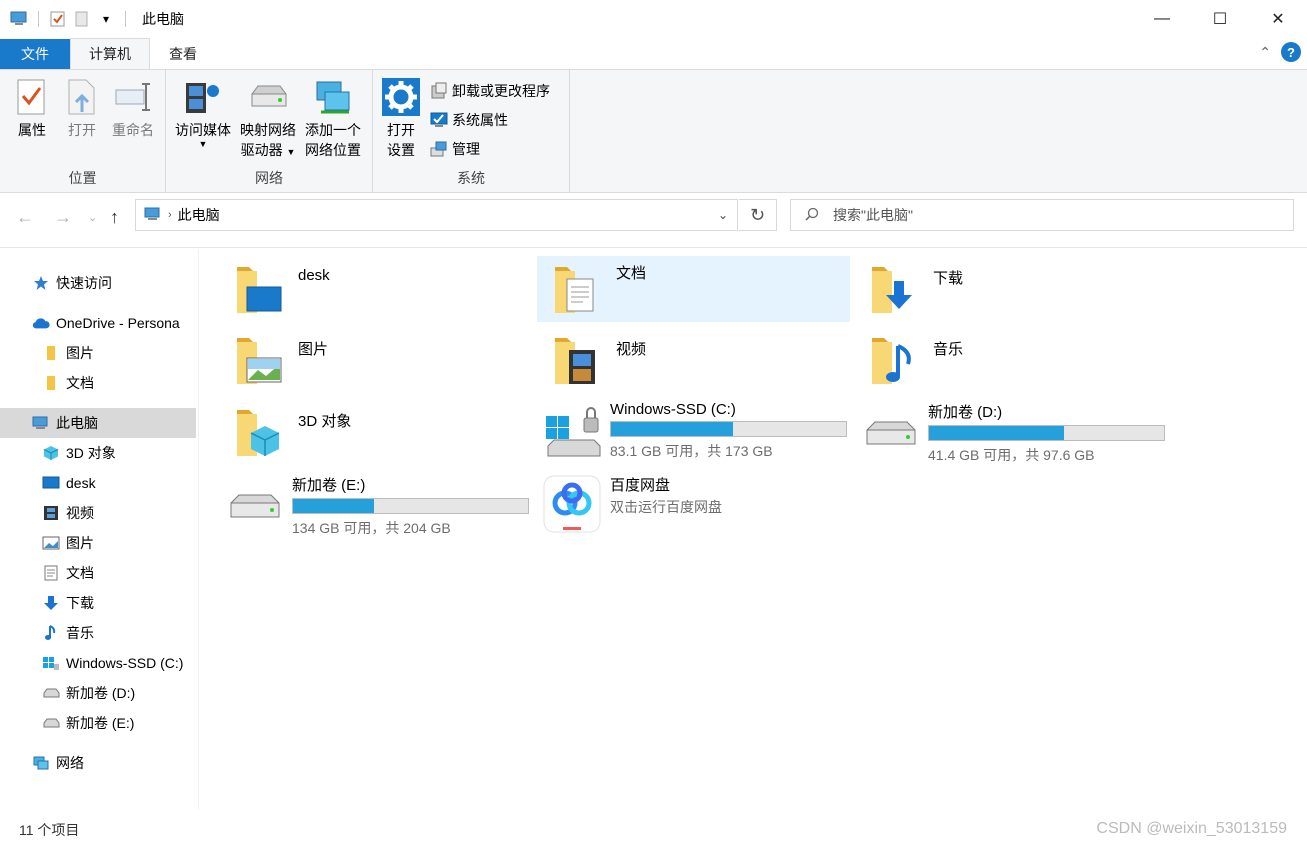 The height and width of the screenshot is (848, 1307). Describe the element at coordinates (98, 483) in the screenshot. I see `nav-item-desk: desk` at that location.